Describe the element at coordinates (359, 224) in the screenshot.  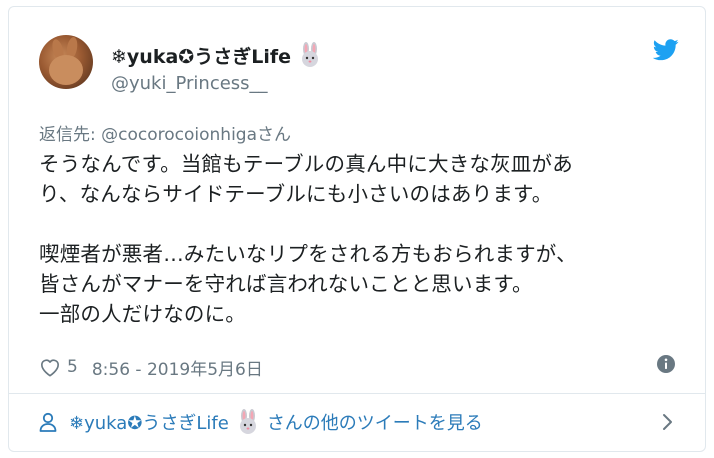
I see `tweet-text-blank-line` at that location.